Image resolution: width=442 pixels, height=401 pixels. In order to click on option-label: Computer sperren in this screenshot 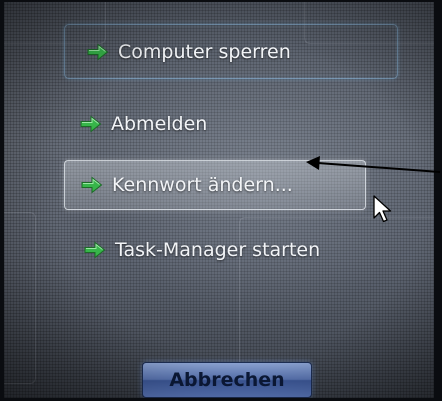, I will do `click(204, 51)`.